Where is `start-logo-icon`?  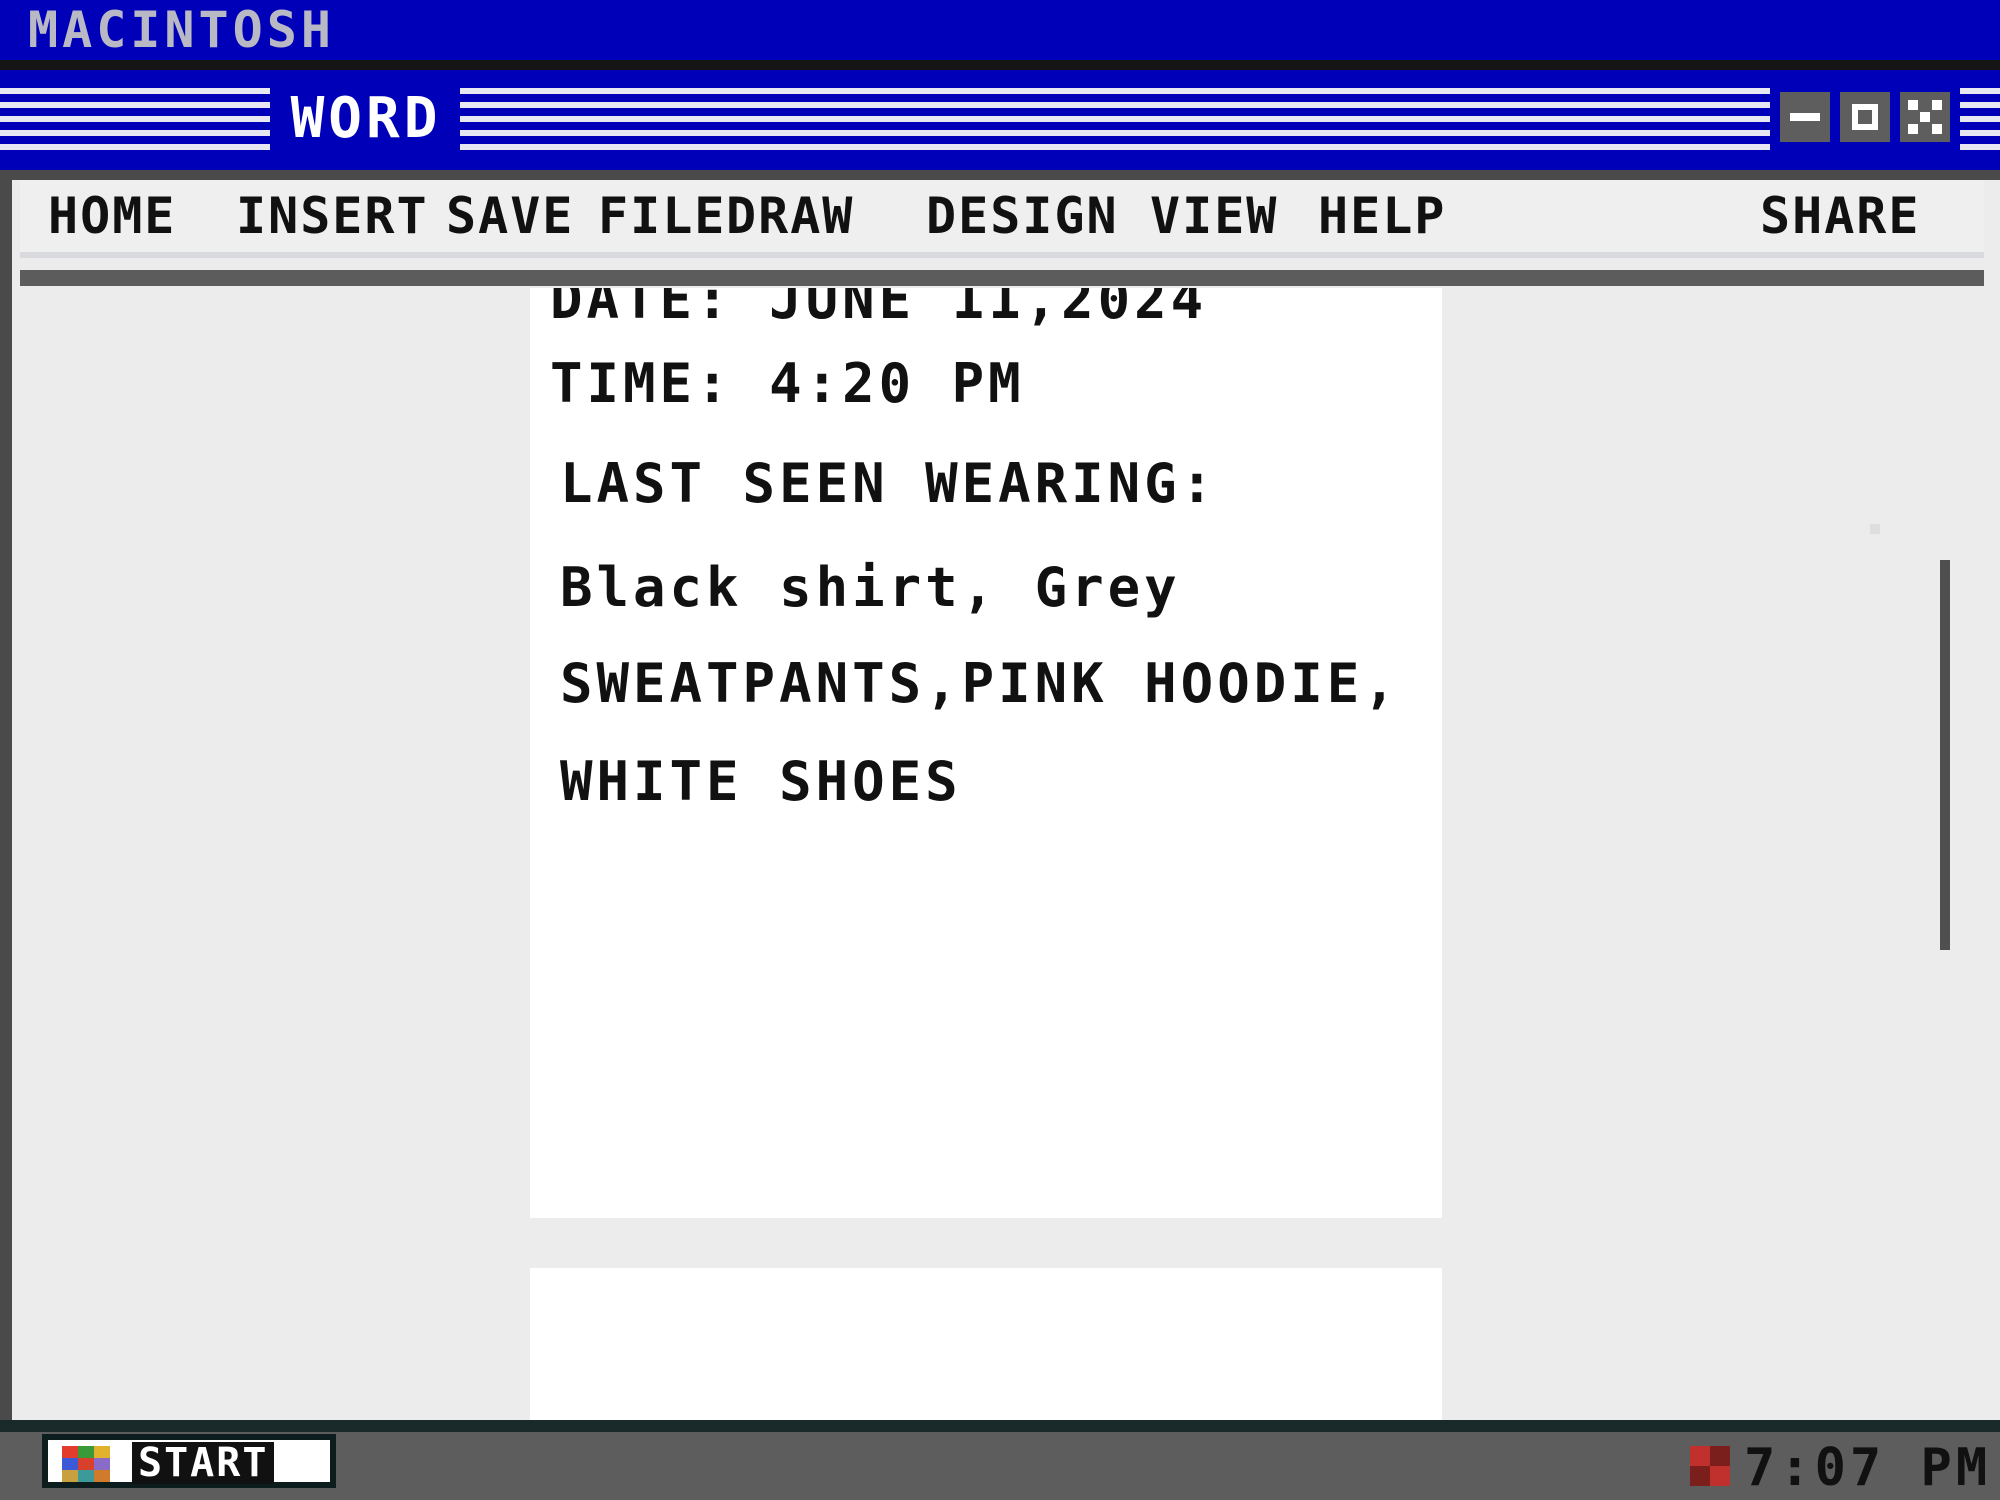 start-logo-icon is located at coordinates (94, 1464).